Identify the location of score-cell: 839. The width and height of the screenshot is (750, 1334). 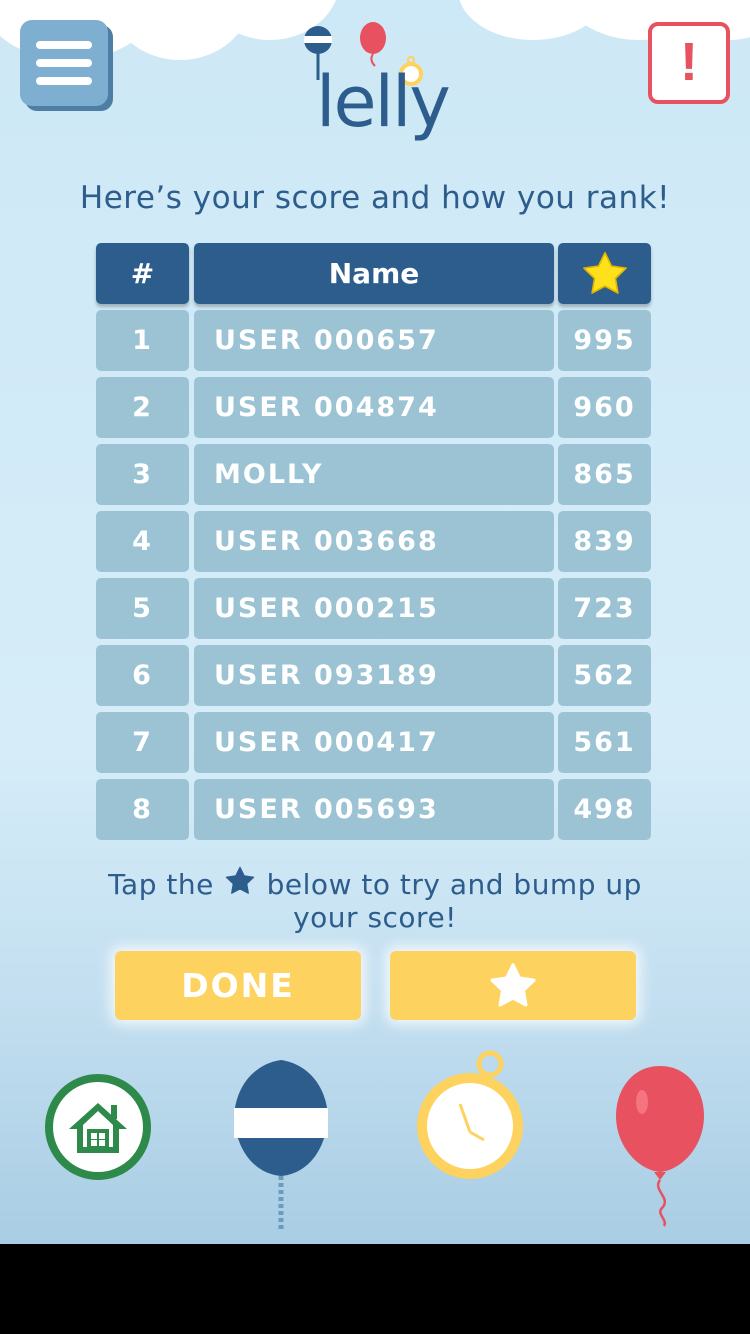
(604, 541).